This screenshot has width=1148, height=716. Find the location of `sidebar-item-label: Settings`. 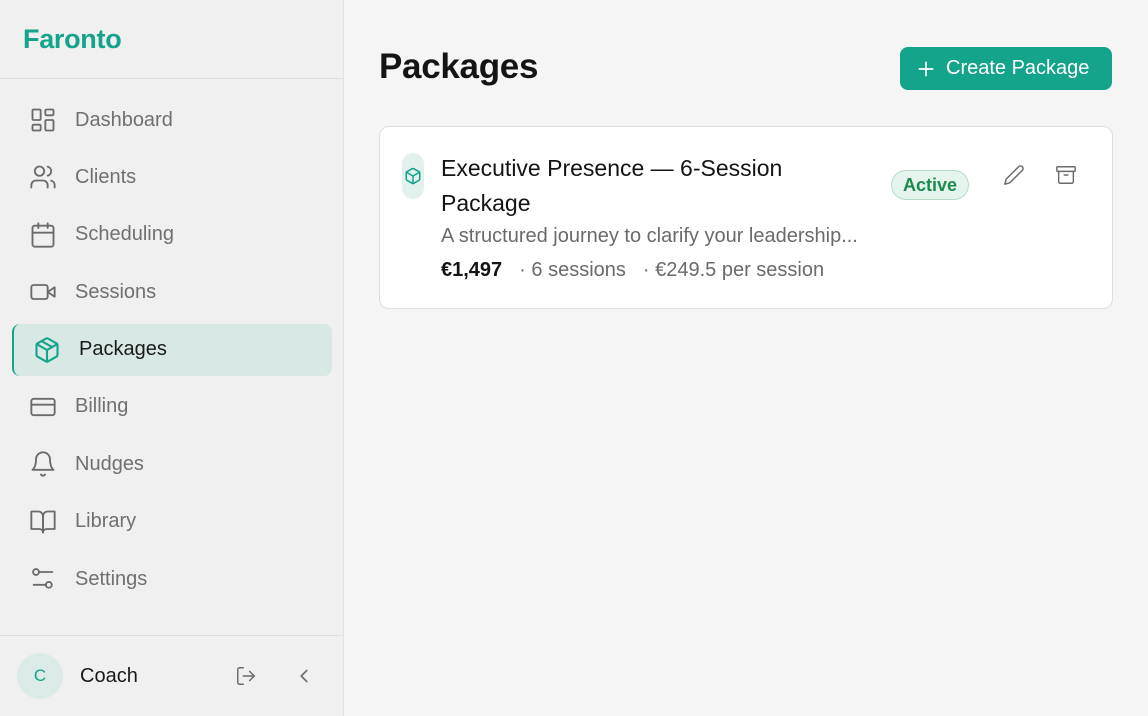

sidebar-item-label: Settings is located at coordinates (111, 578).